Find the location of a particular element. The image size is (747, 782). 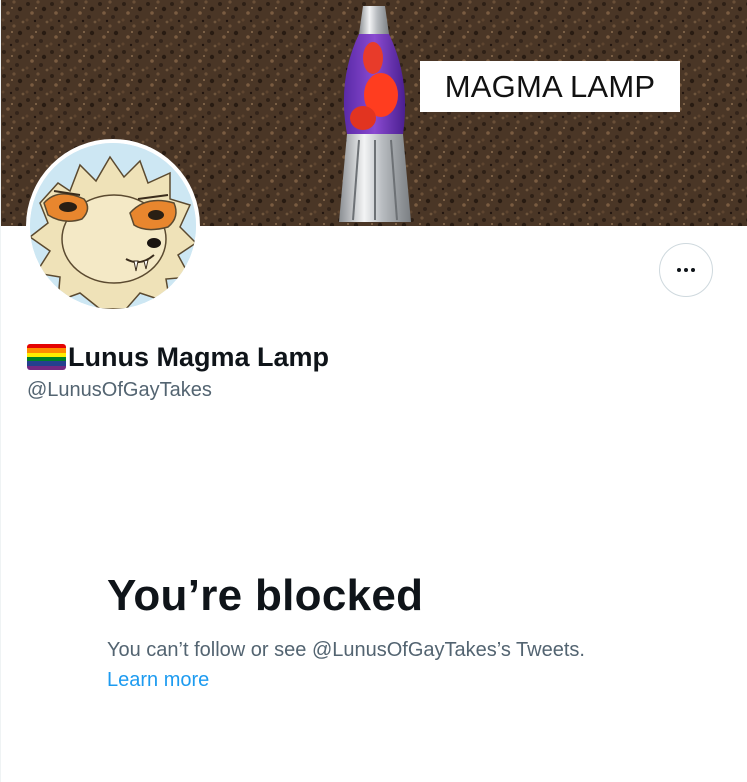

more-options-button is located at coordinates (686, 270).